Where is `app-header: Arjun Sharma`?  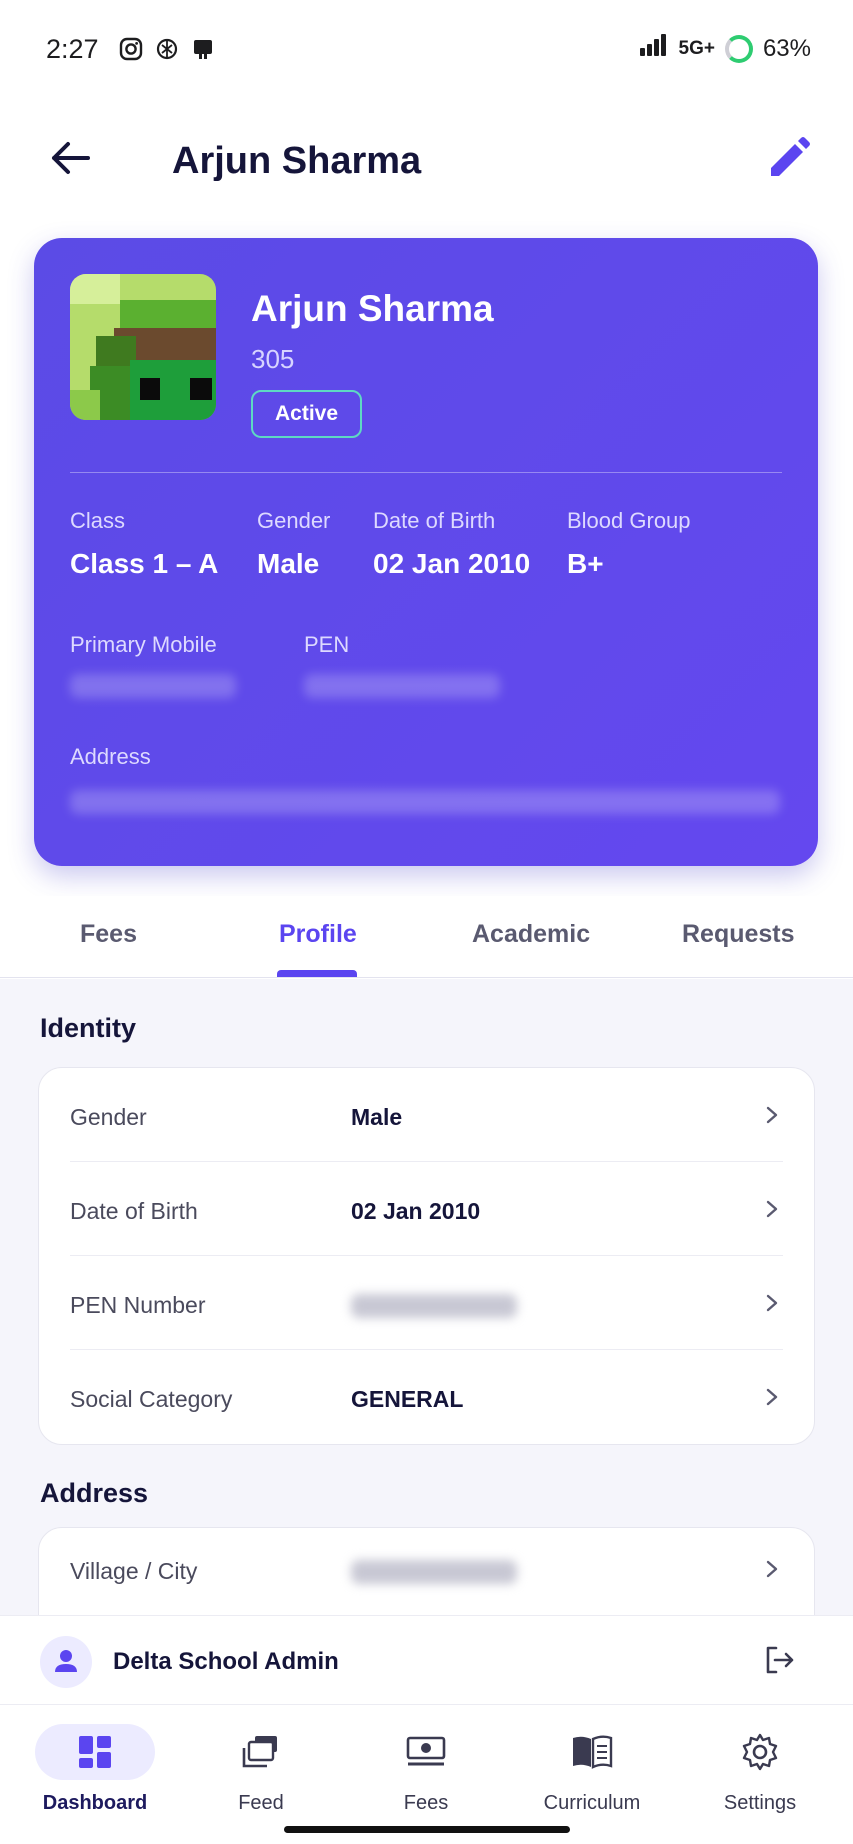
app-header: Arjun Sharma is located at coordinates (426, 162).